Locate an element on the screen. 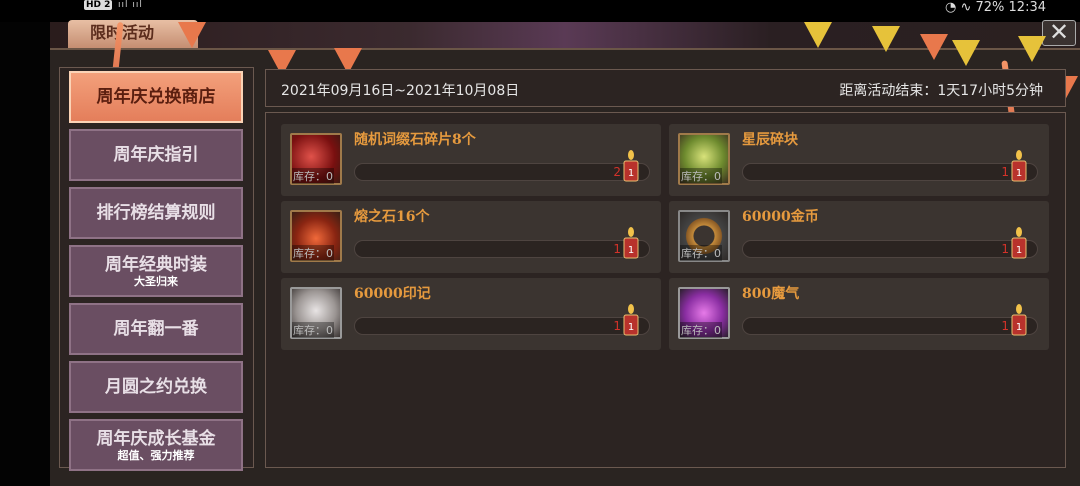 This screenshot has height=486, width=1080. menu-item-label: 周年经典时装 is located at coordinates (156, 264).